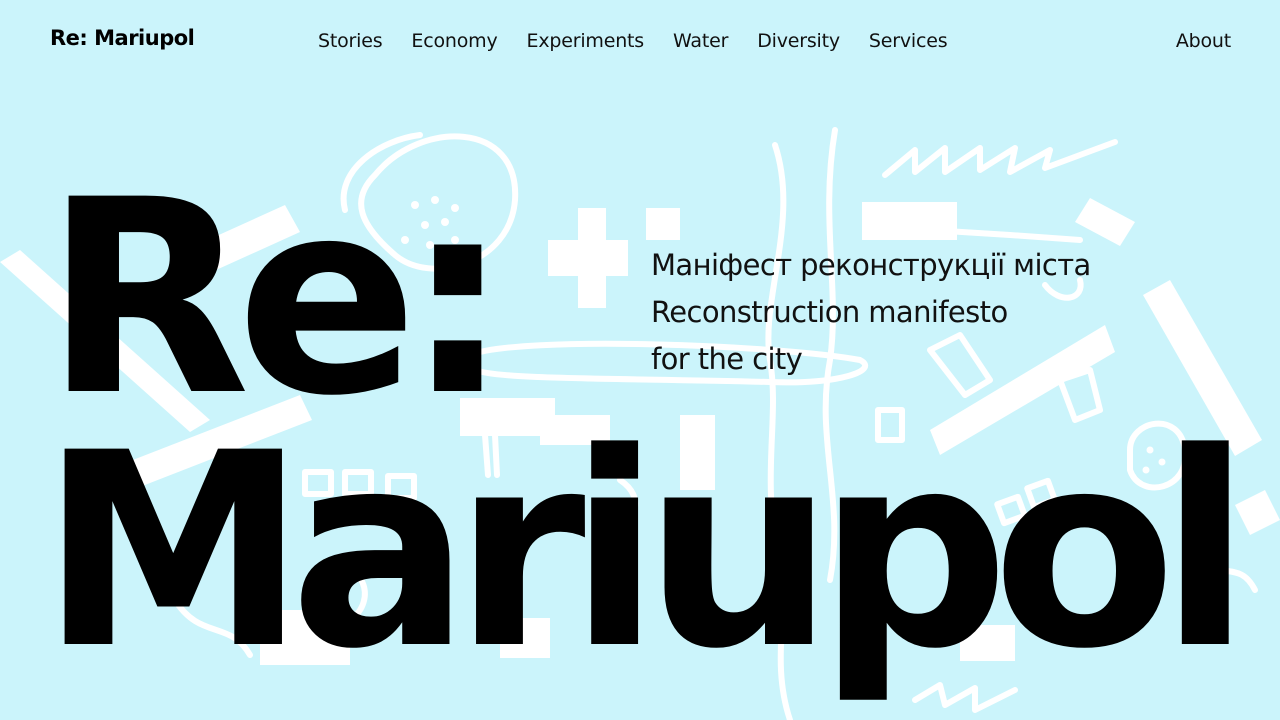 This screenshot has width=1280, height=720. What do you see at coordinates (586, 41) in the screenshot?
I see `nav-item-experiments: Experiments` at bounding box center [586, 41].